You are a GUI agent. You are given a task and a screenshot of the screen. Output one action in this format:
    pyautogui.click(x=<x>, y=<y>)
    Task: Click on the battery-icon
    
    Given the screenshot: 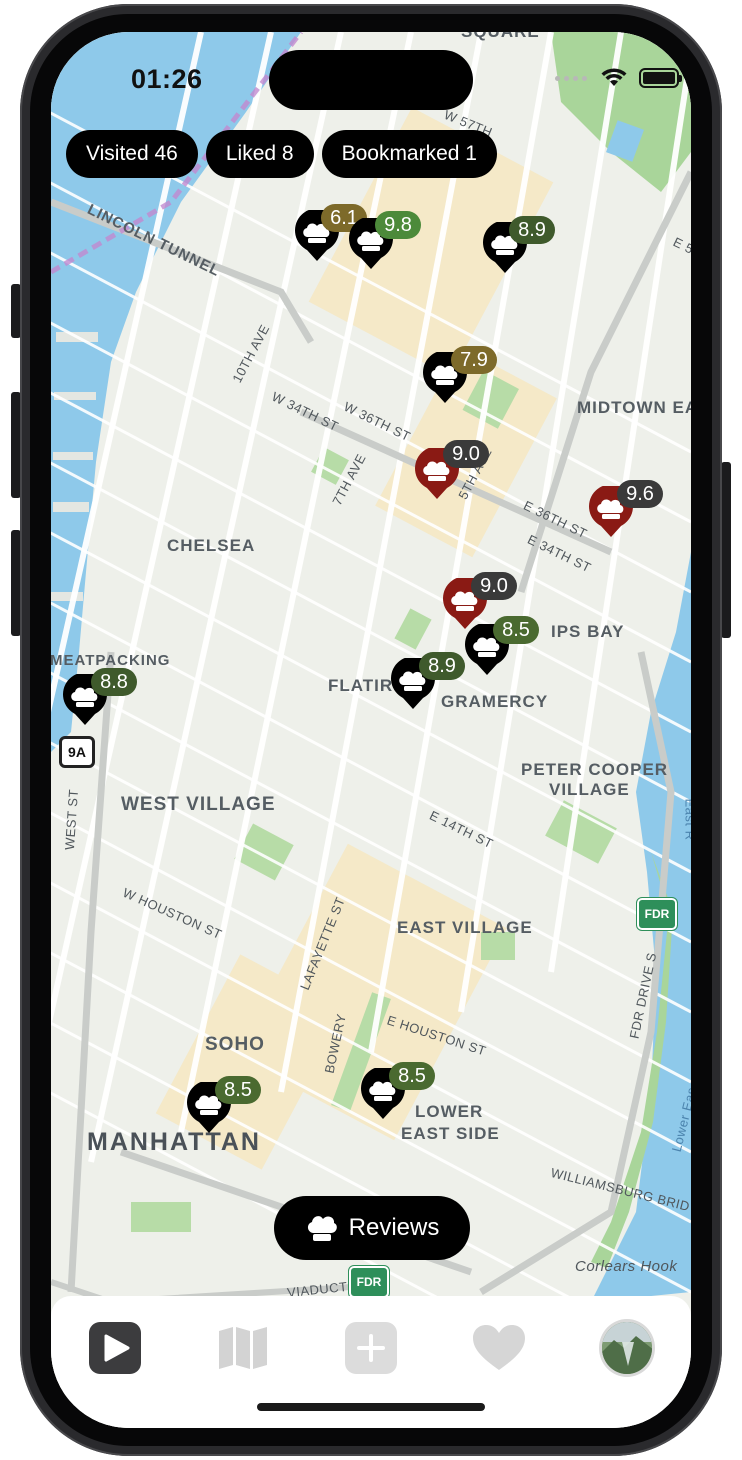 What is the action you would take?
    pyautogui.click(x=660, y=78)
    